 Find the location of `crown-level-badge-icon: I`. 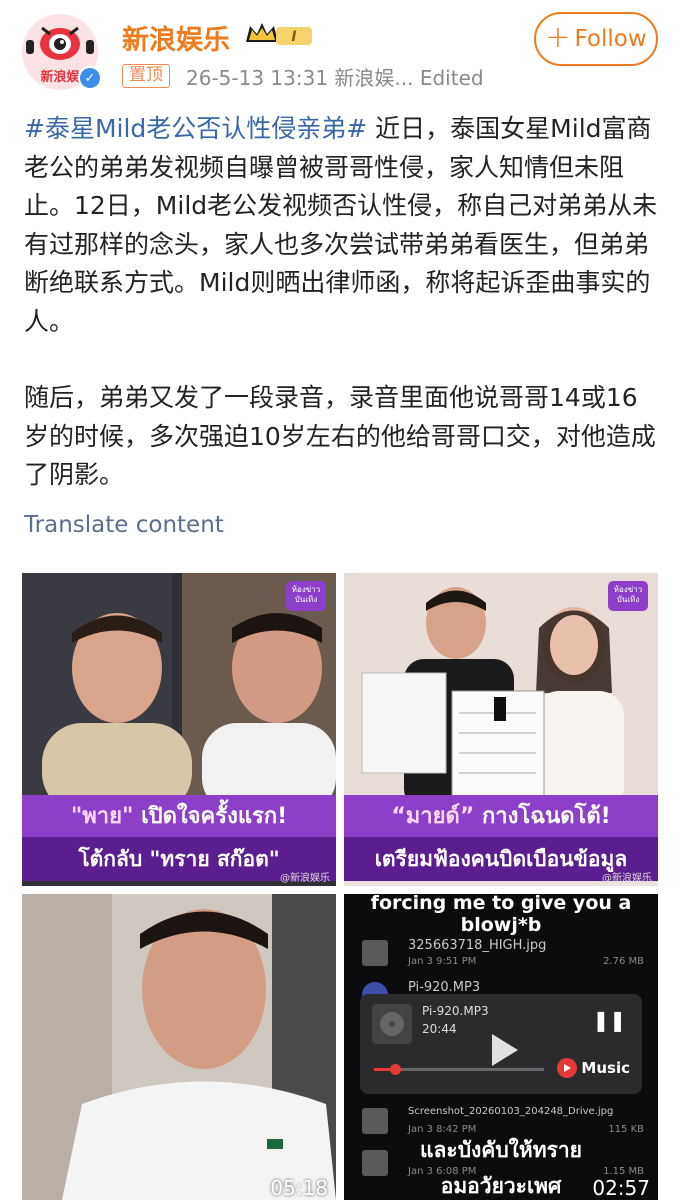

crown-level-badge-icon: I is located at coordinates (279, 34).